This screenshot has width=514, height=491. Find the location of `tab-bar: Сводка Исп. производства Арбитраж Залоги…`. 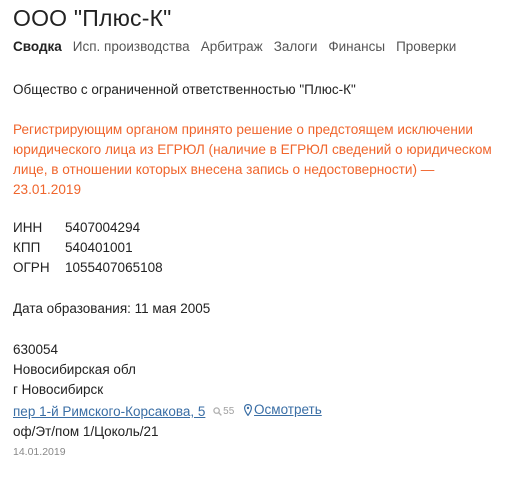

tab-bar: Сводка Исп. производства Арбитраж Залоги… is located at coordinates (240, 46).